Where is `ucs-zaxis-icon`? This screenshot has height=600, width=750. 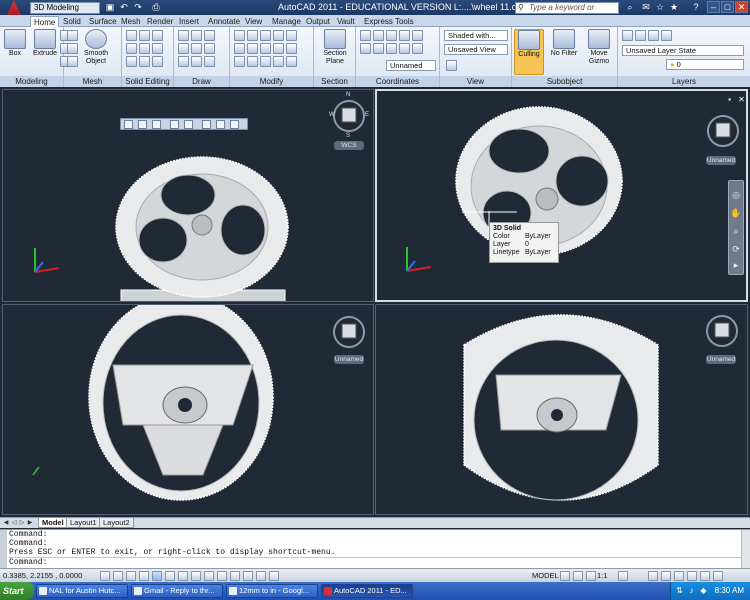
ucs-zaxis-icon is located at coordinates (391, 48).